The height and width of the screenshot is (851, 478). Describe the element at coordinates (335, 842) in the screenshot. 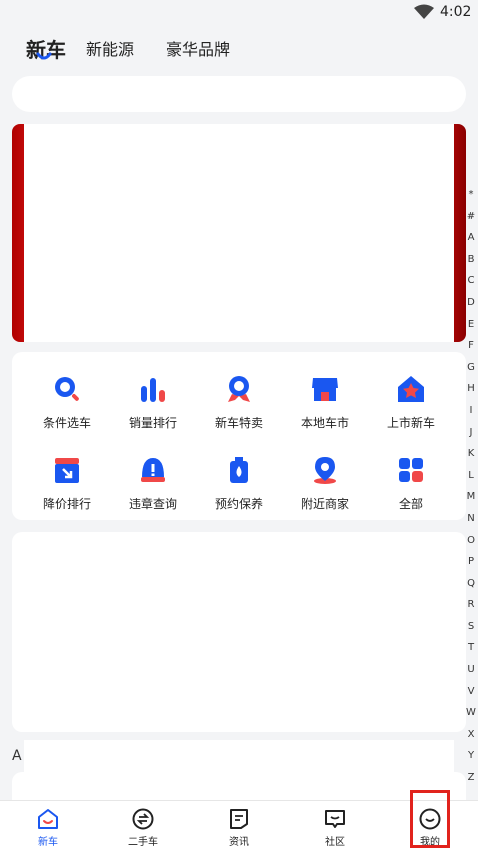

I see `nav-label: 社区` at that location.